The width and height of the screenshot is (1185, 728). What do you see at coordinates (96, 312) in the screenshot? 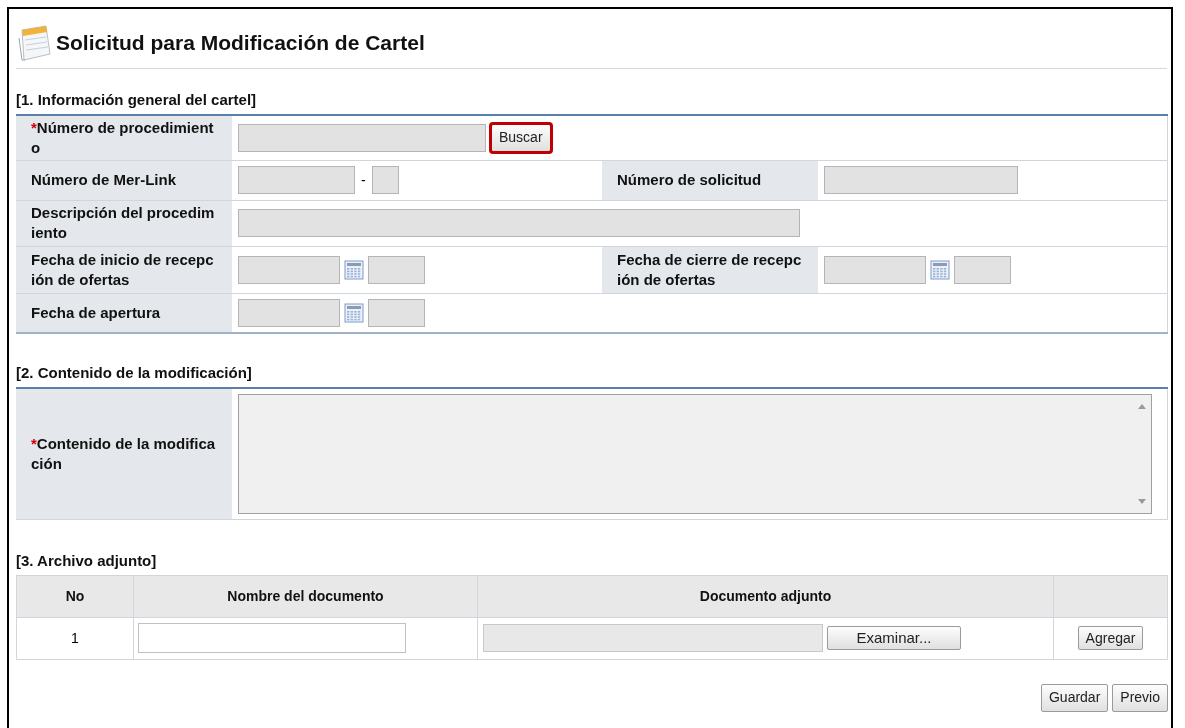
I see `field-label: Fecha de apertura` at bounding box center [96, 312].